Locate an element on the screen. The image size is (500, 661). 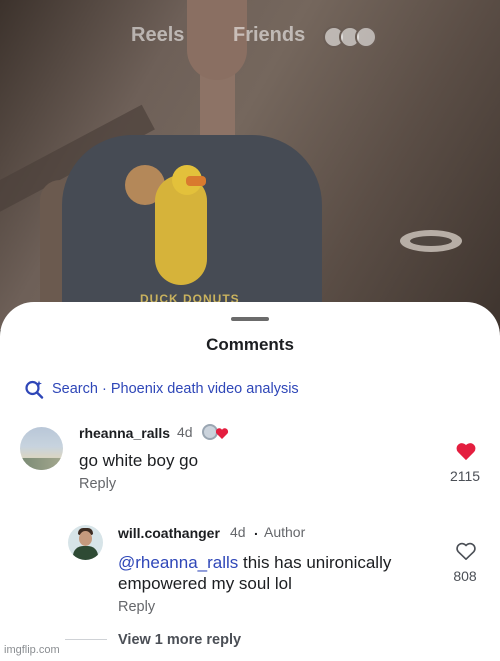
view-more-replies-button: View 1 more reply is located at coordinates (179, 640).